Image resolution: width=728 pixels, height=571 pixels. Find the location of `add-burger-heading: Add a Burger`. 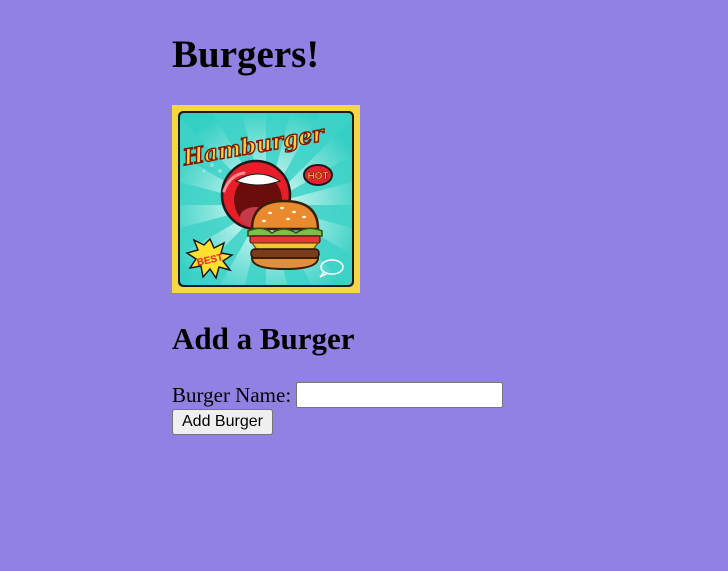

add-burger-heading: Add a Burger is located at coordinates (263, 338).